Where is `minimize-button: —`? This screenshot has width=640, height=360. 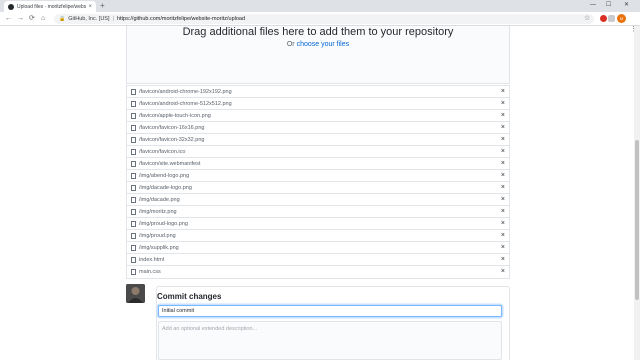
minimize-button: — is located at coordinates (593, 5).